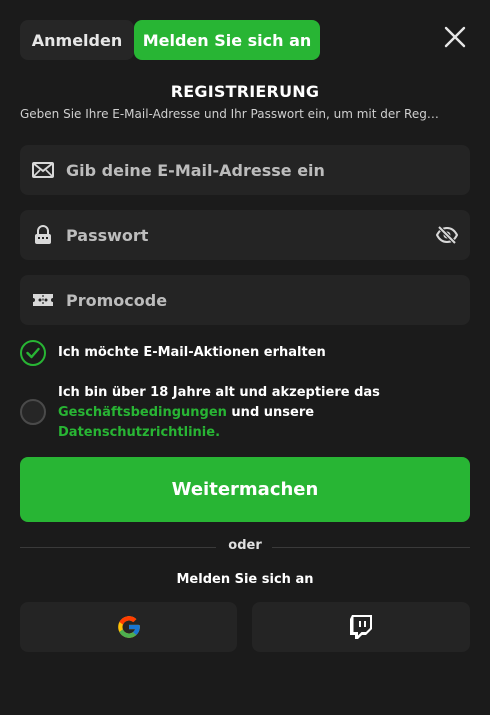 The width and height of the screenshot is (490, 715). What do you see at coordinates (251, 235) in the screenshot?
I see `password-input` at bounding box center [251, 235].